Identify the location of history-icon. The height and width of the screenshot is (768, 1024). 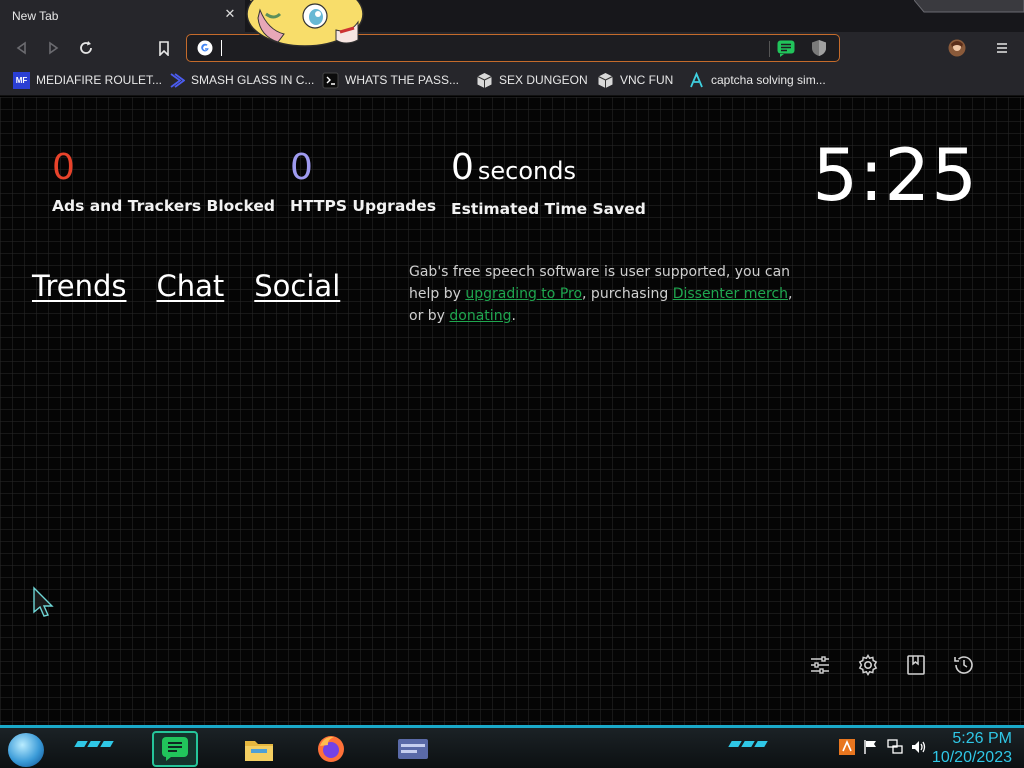
(963, 665).